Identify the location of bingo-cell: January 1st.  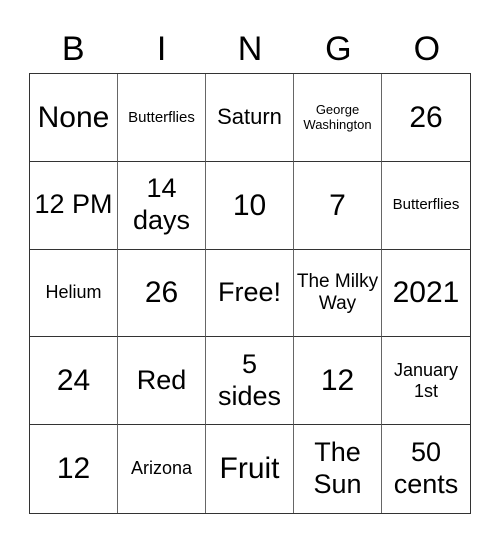
(426, 381).